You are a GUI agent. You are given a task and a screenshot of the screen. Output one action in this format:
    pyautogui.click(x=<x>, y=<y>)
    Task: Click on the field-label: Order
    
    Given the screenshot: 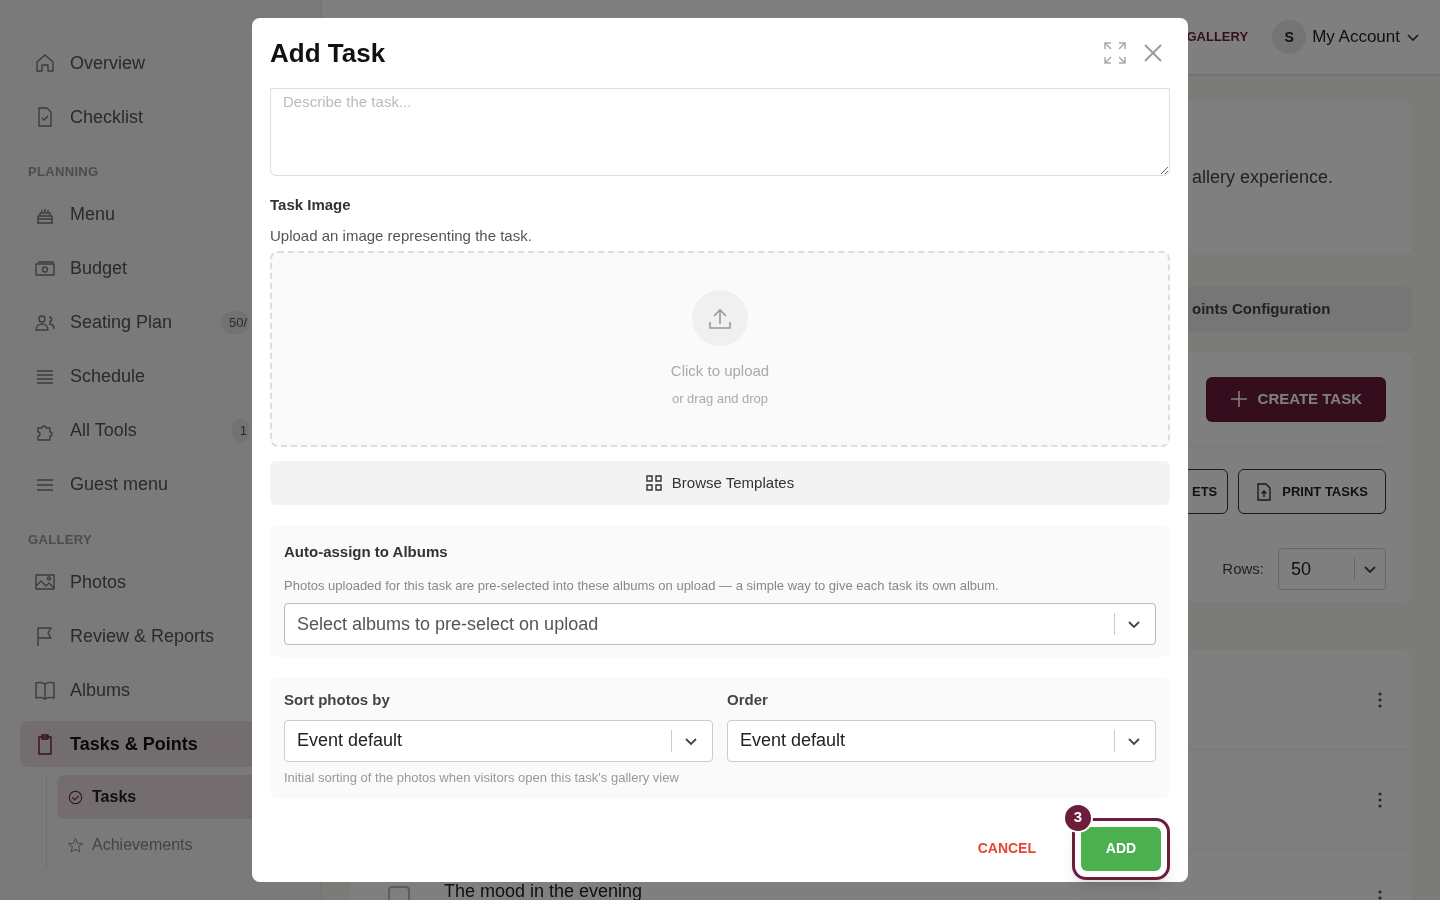 What is the action you would take?
    pyautogui.click(x=748, y=700)
    